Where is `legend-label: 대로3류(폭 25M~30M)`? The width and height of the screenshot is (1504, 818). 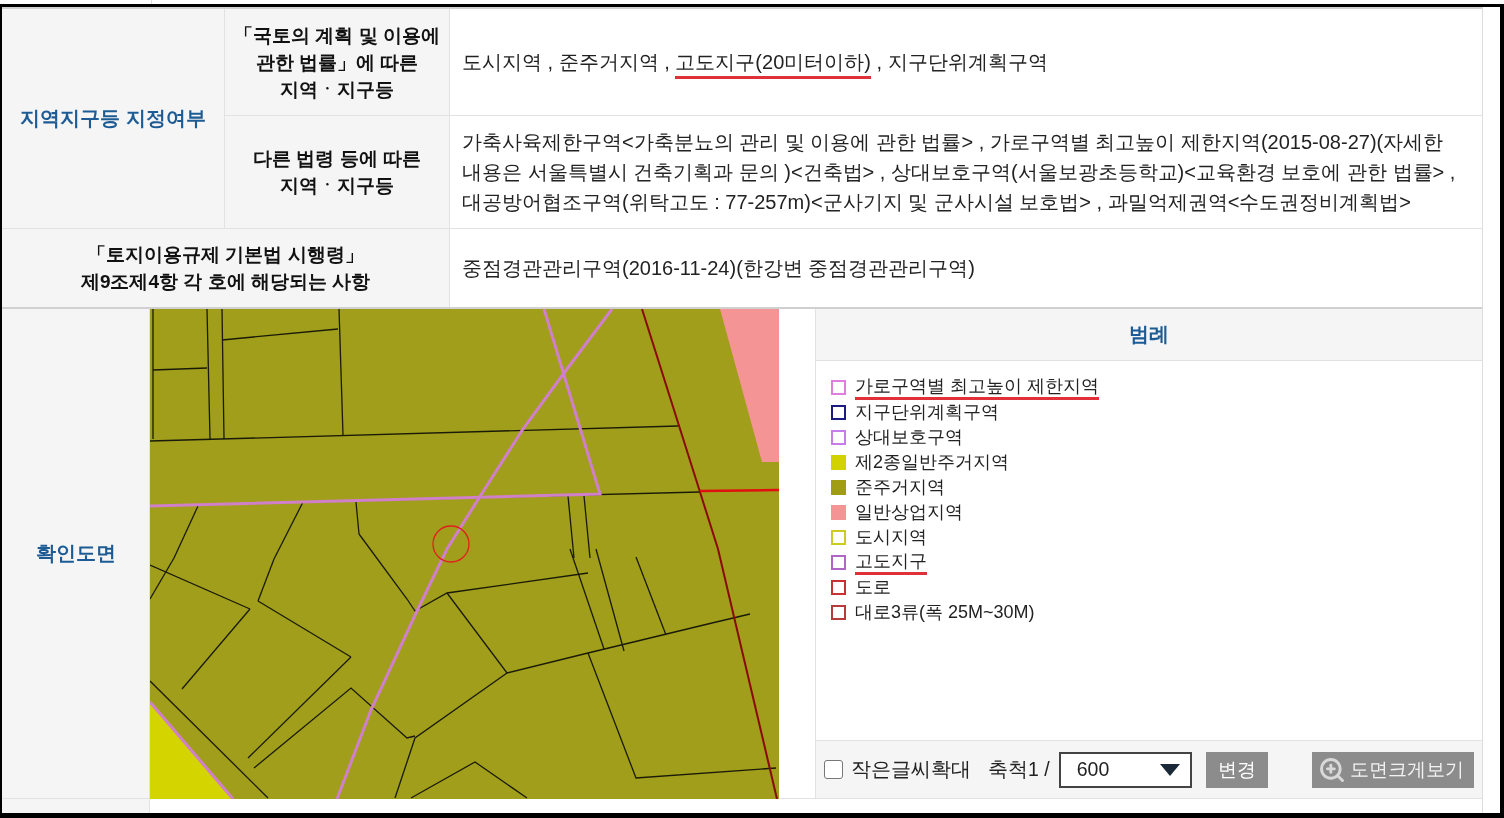
legend-label: 대로3류(폭 25M~30M) is located at coordinates (945, 612).